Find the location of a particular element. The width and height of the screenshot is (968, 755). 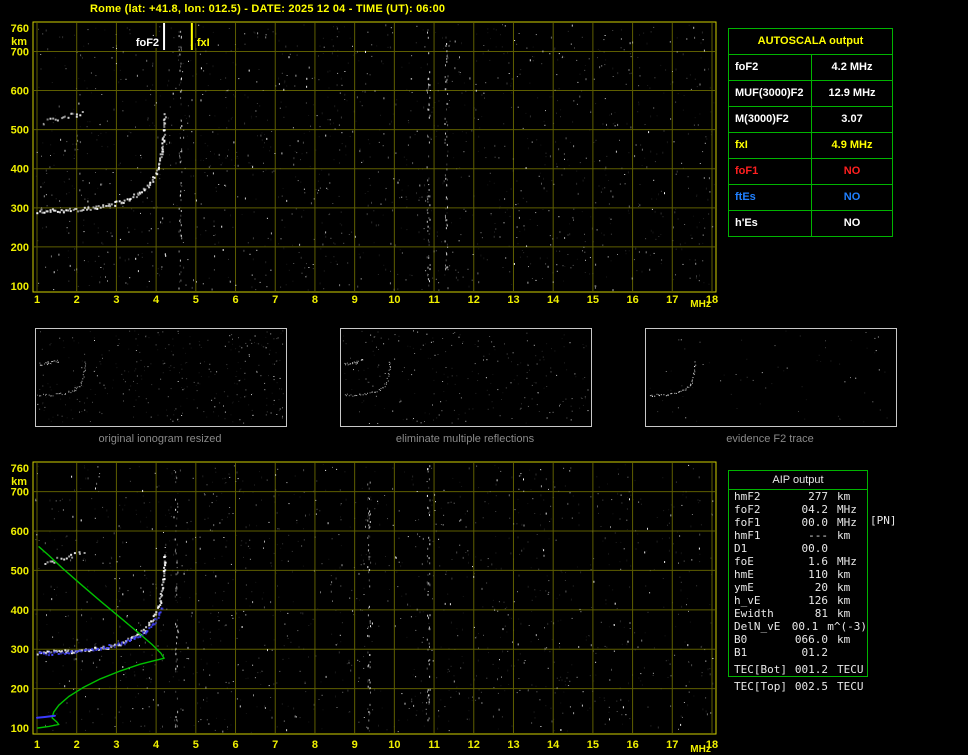

x-tick-label: 15 is located at coordinates (593, 300).